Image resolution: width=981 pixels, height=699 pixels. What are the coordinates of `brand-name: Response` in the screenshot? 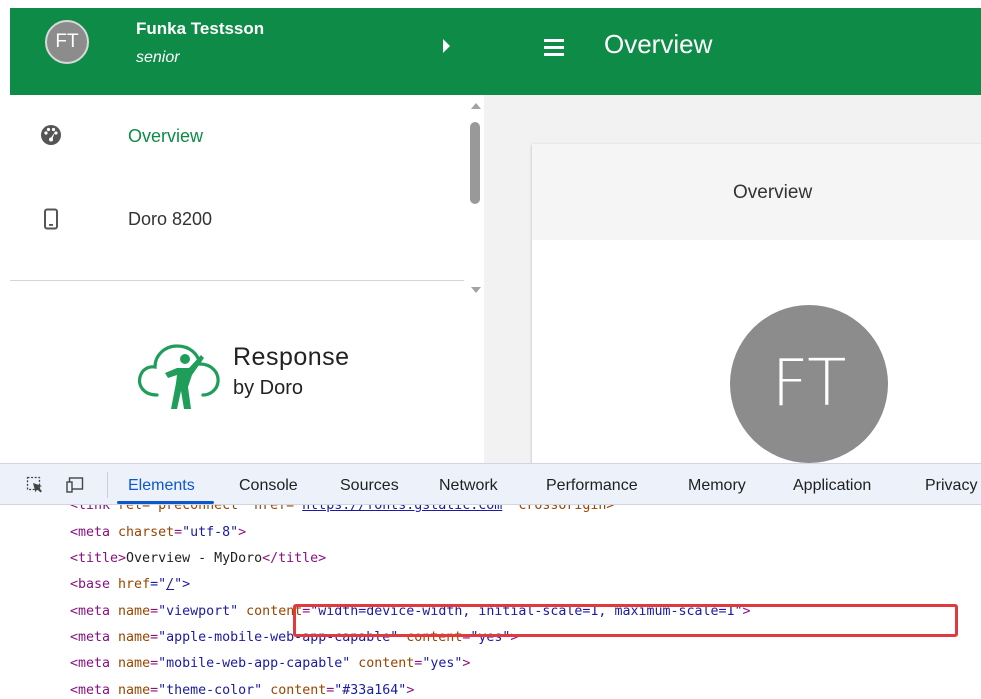 It's located at (291, 357).